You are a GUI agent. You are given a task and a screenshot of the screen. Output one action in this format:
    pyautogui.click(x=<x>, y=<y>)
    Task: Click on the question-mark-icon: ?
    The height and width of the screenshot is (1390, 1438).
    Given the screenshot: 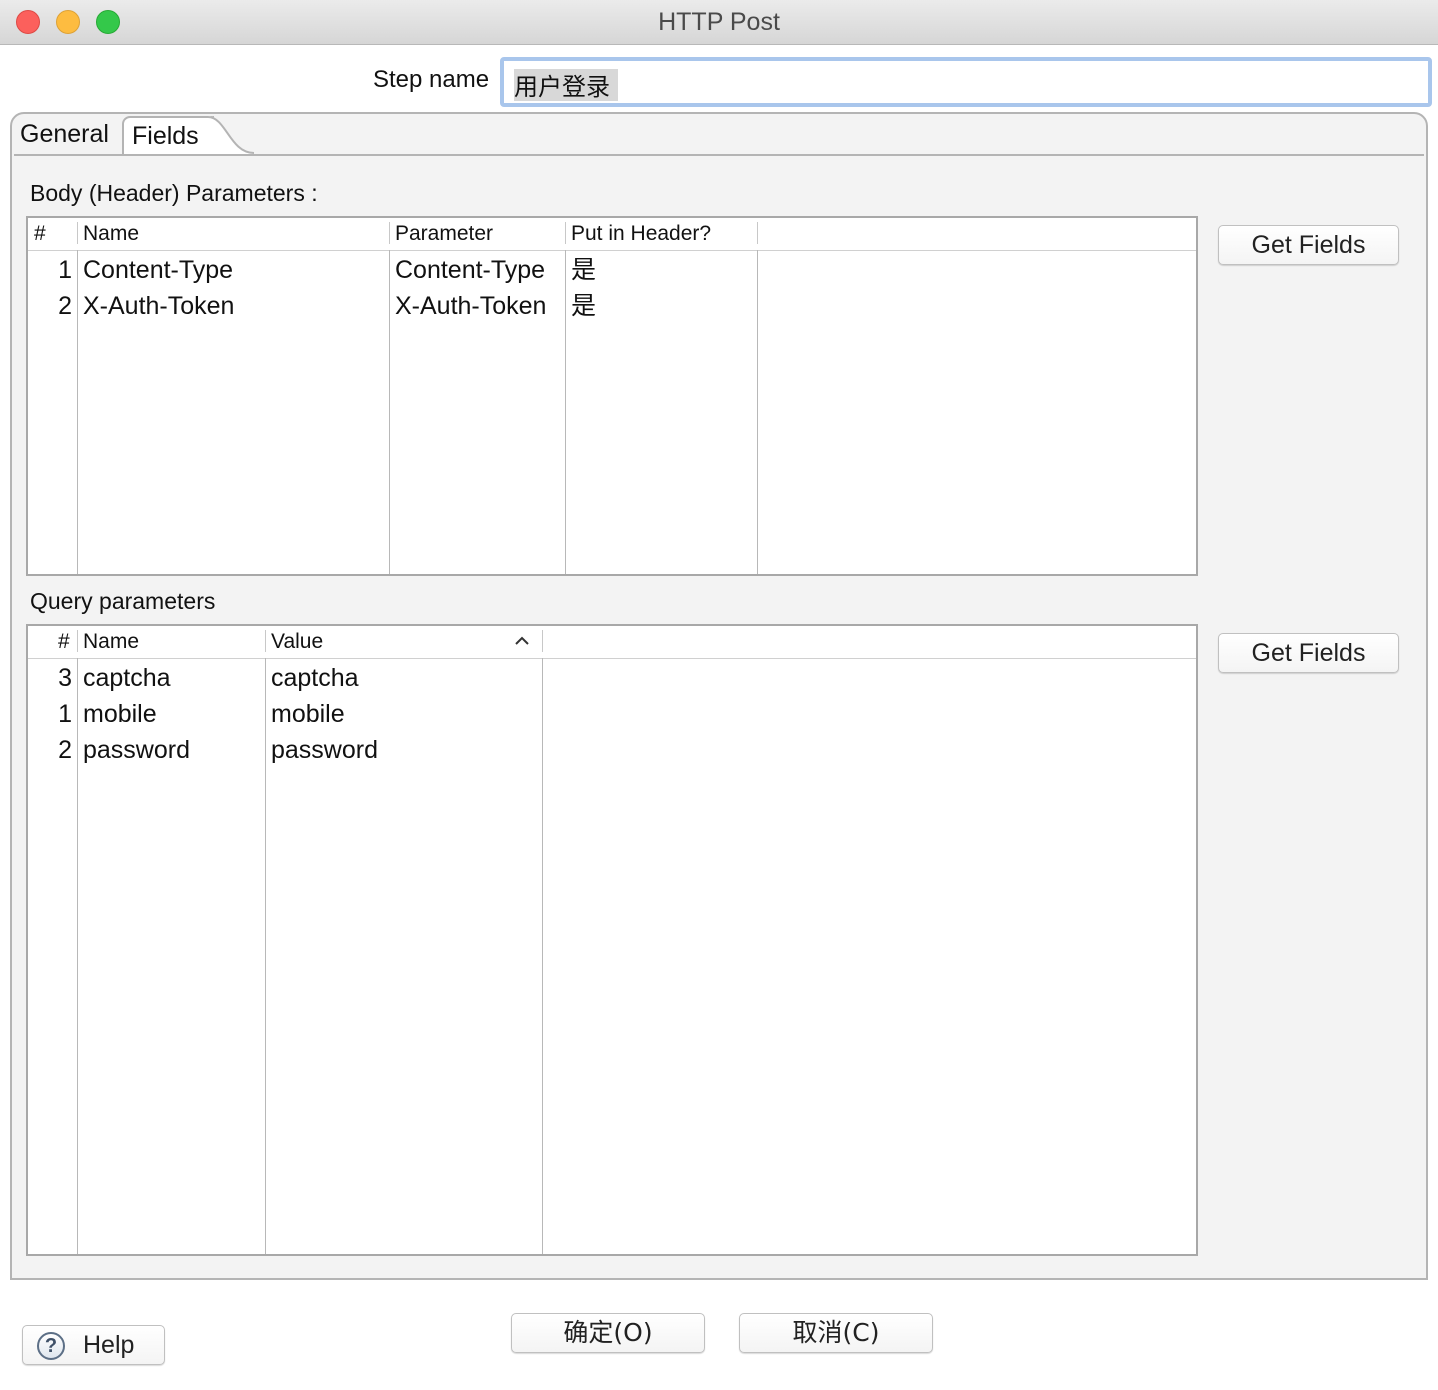 What is the action you would take?
    pyautogui.click(x=51, y=1346)
    